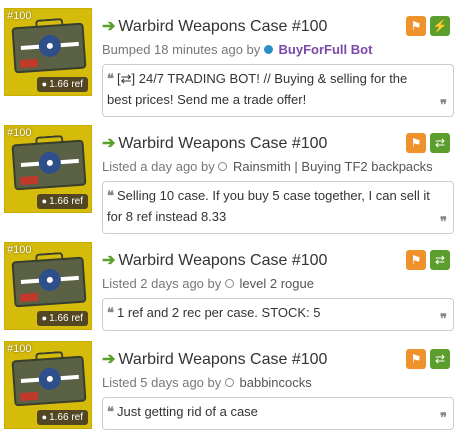 Image resolution: width=462 pixels, height=447 pixels. I want to click on lightning-icon: ⚡, so click(440, 26).